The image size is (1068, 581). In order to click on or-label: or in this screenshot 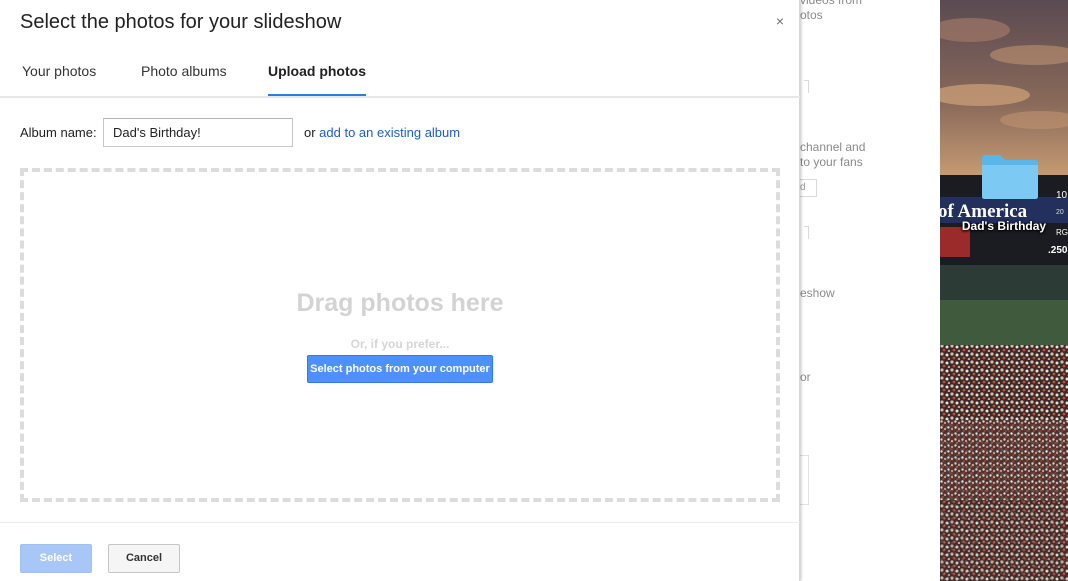, I will do `click(312, 132)`.